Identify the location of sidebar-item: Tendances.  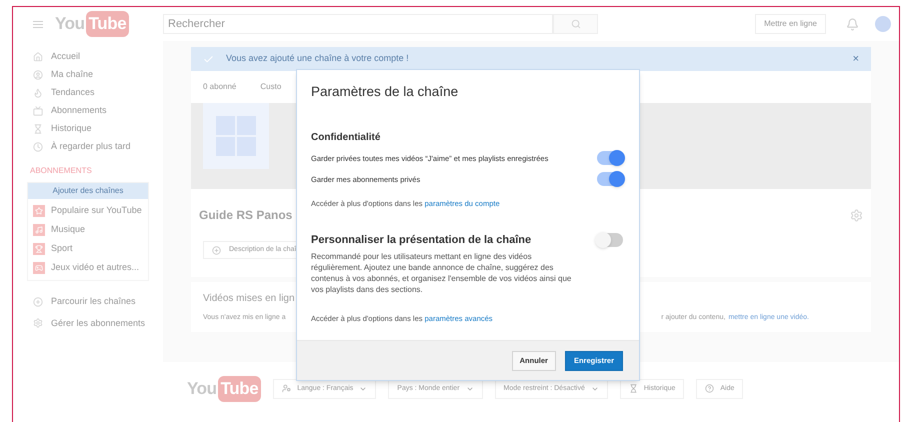
(98, 92).